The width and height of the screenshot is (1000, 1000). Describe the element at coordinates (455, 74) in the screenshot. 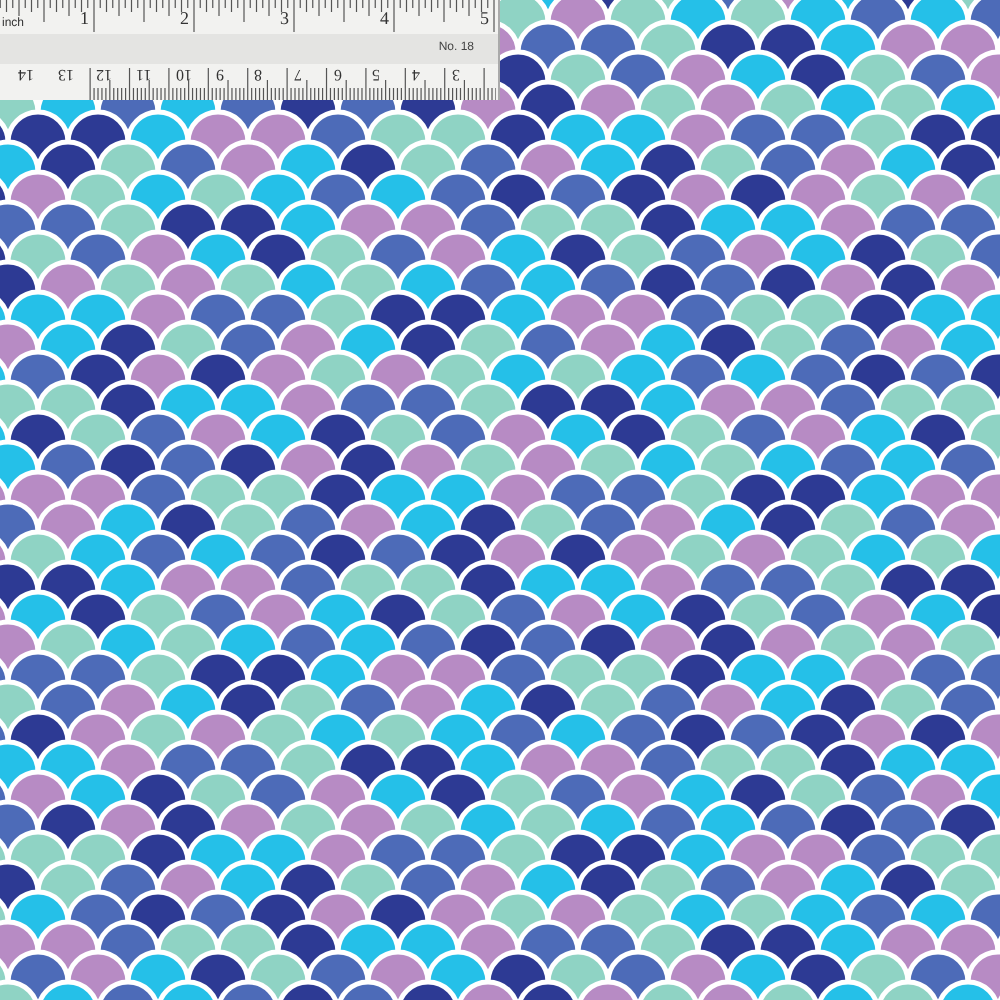

I see `cm-number: 3` at that location.